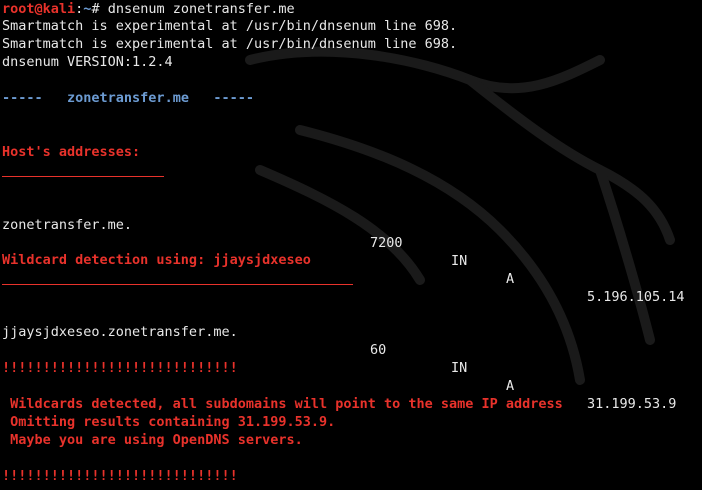  What do you see at coordinates (459, 368) in the screenshot?
I see `wildcard-row-class: IN` at bounding box center [459, 368].